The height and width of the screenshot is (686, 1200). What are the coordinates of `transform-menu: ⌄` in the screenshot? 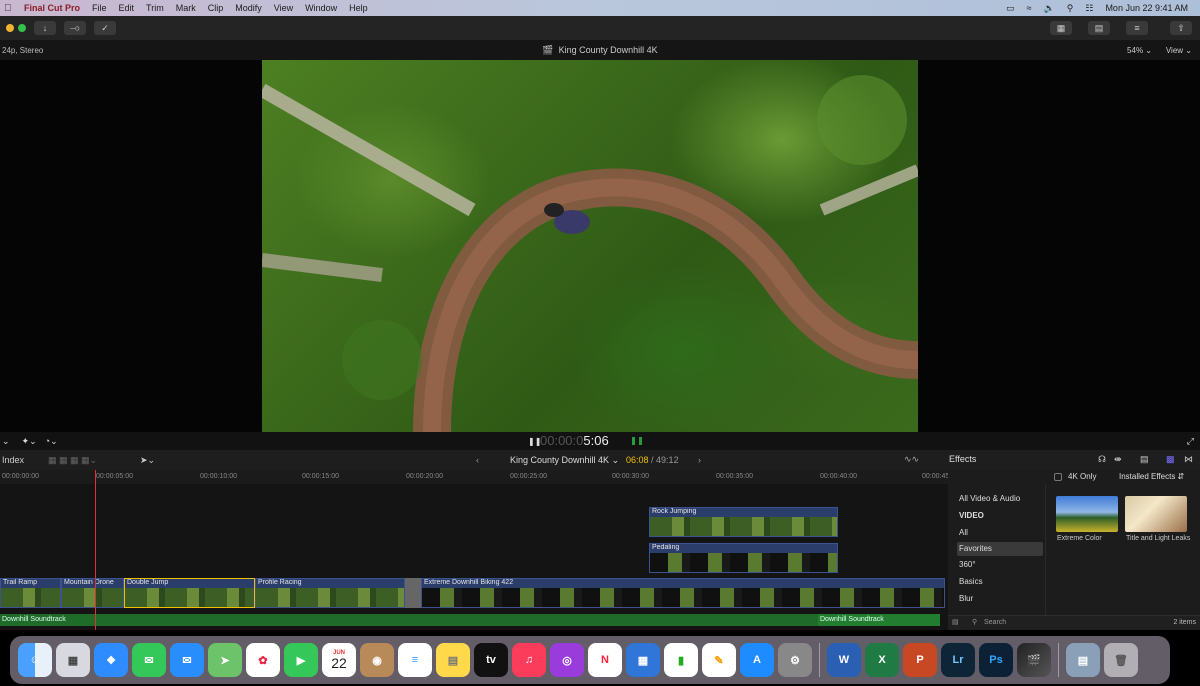 It's located at (6, 441).